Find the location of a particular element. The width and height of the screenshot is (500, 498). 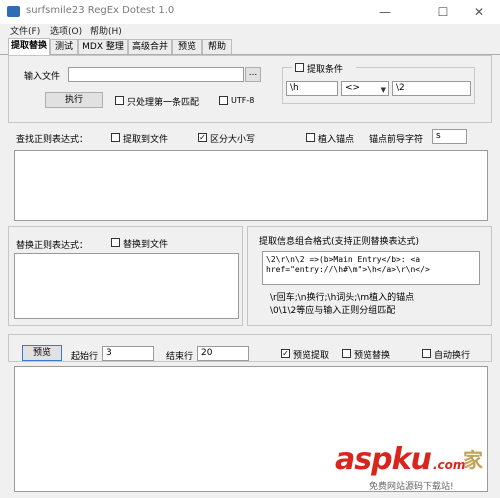

condition-checkbox is located at coordinates (299, 67).